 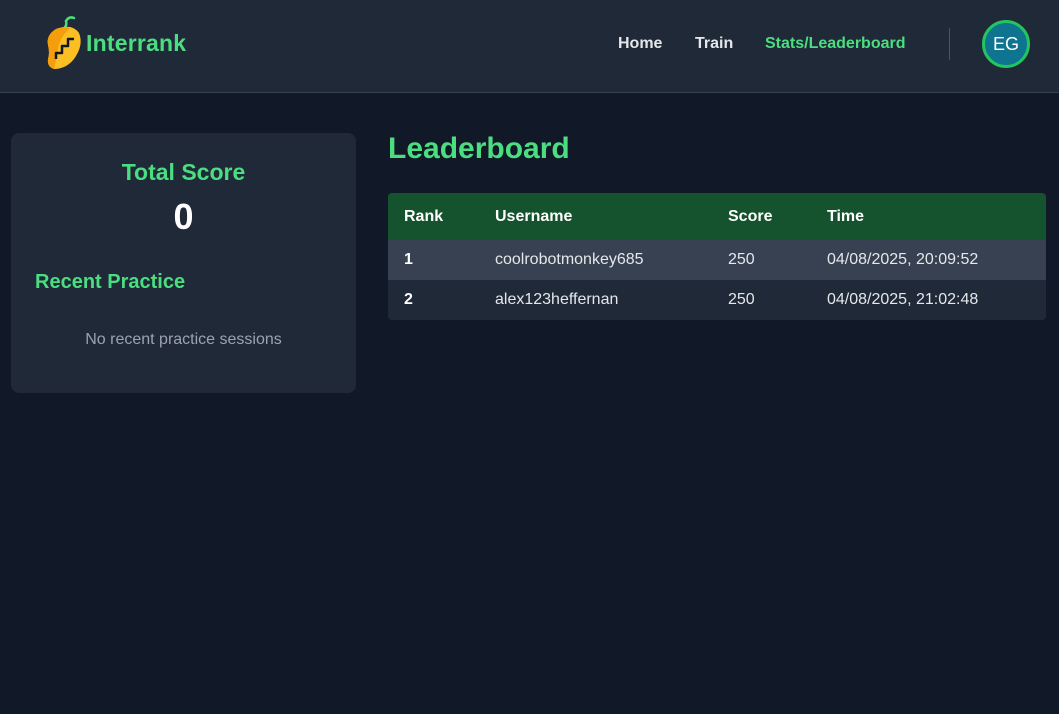 What do you see at coordinates (408, 299) in the screenshot?
I see `rank-cell: 2` at bounding box center [408, 299].